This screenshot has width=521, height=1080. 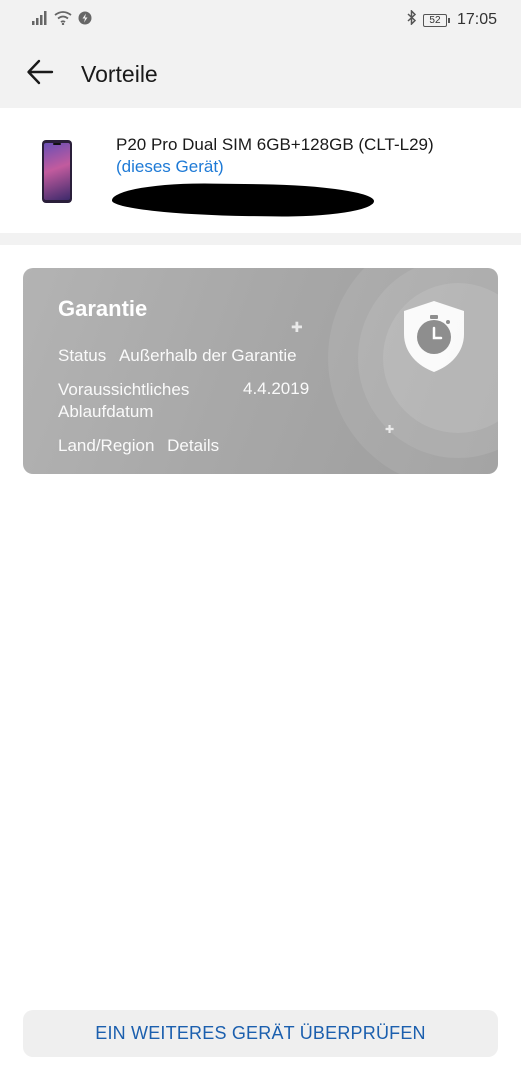 I want to click on wifi-icon, so click(x=63, y=20).